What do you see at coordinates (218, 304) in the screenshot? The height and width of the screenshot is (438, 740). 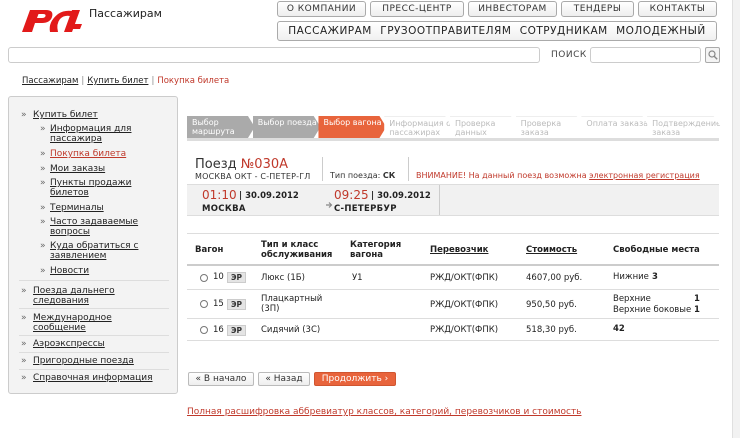 I see `car-number: 15` at bounding box center [218, 304].